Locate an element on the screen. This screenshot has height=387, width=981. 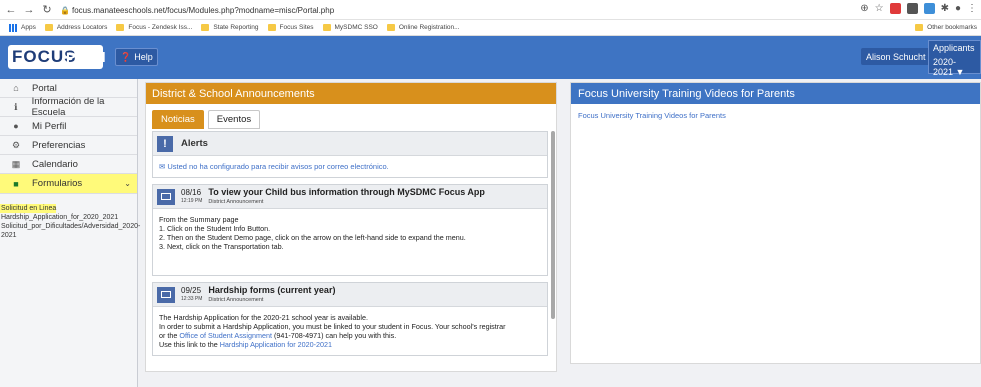
portal-title: Portal is located at coordinates (86, 57).